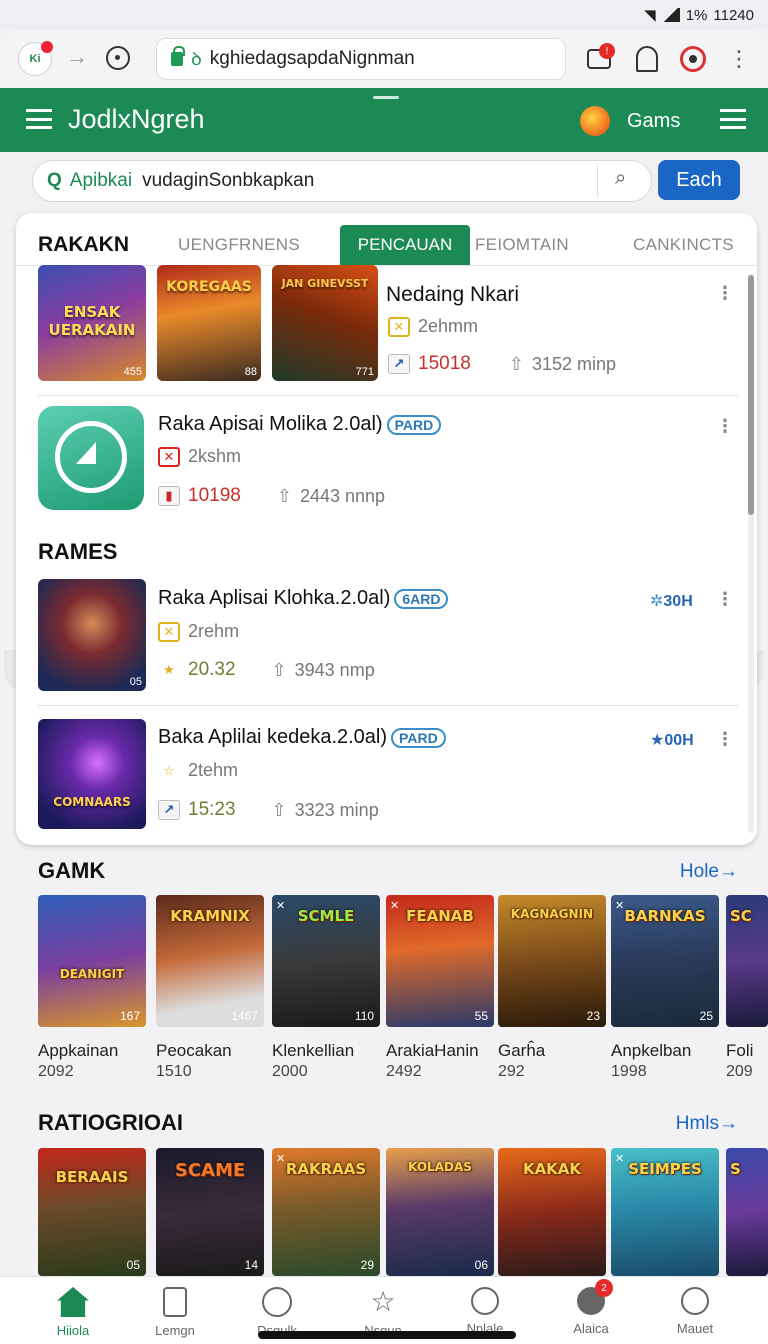 This screenshot has width=768, height=1344. I want to click on search-input: Q Apibkai vudaginSonbkapkan ⌕, so click(342, 181).